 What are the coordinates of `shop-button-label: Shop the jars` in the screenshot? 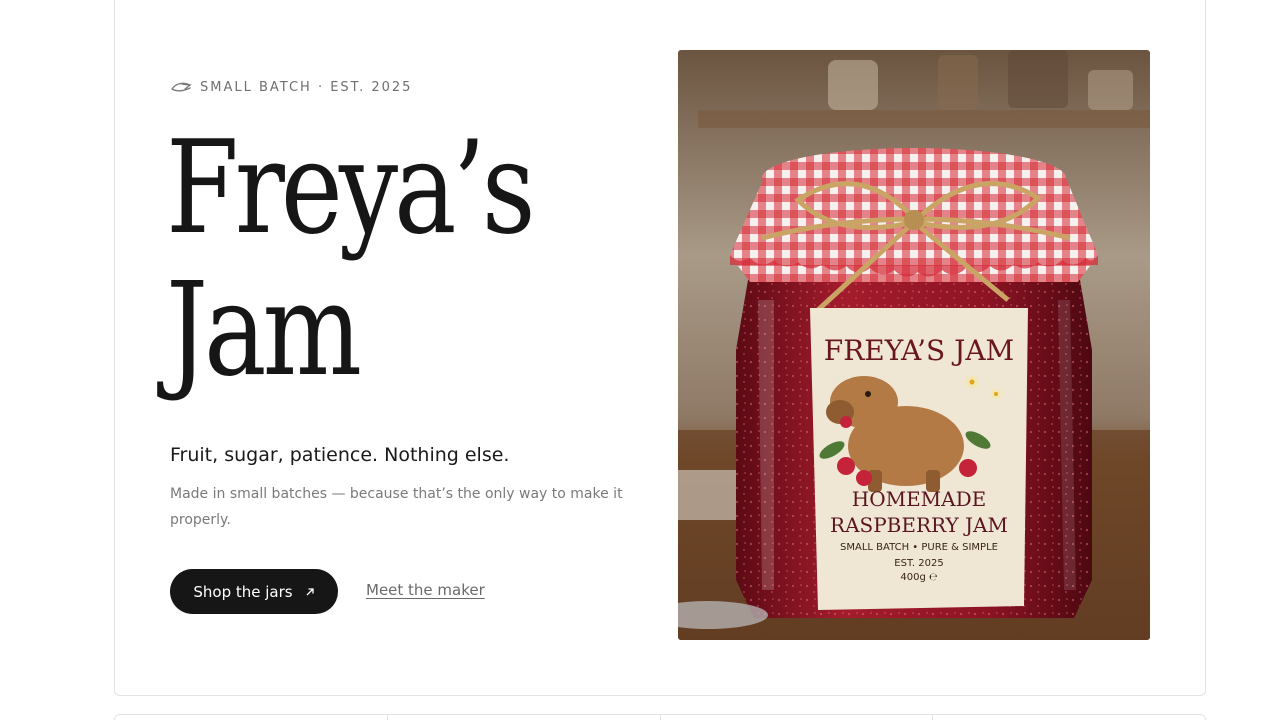 It's located at (243, 591).